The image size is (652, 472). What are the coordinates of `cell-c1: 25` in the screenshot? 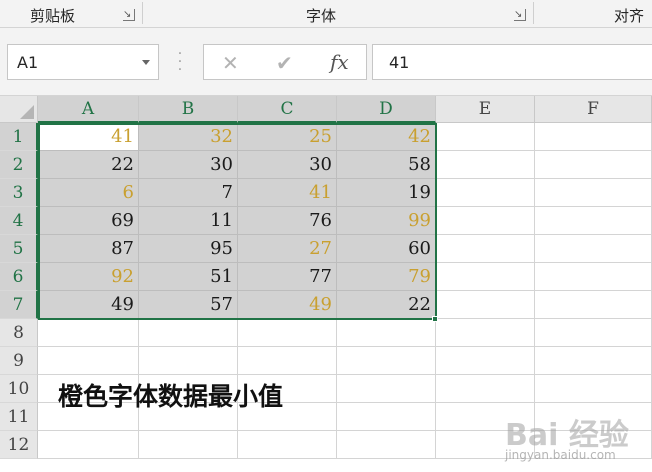 It's located at (287, 137).